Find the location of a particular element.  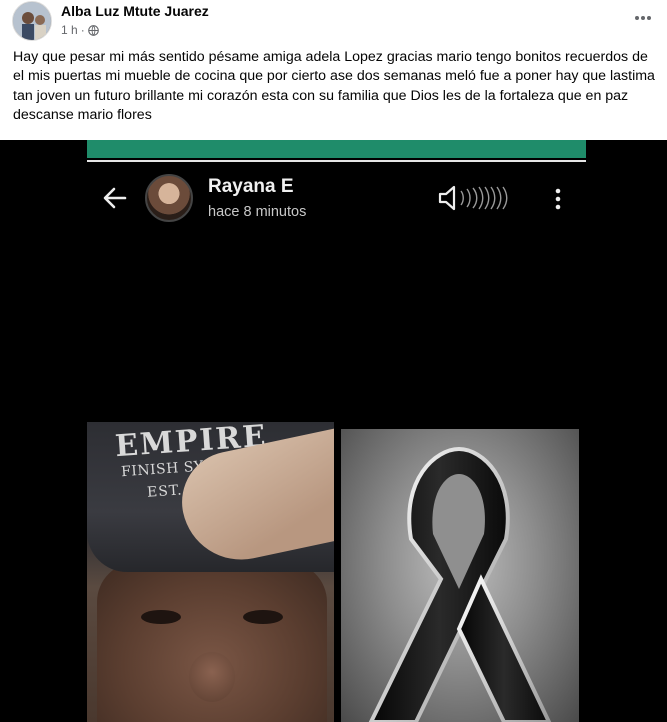

right-eye is located at coordinates (263, 617).